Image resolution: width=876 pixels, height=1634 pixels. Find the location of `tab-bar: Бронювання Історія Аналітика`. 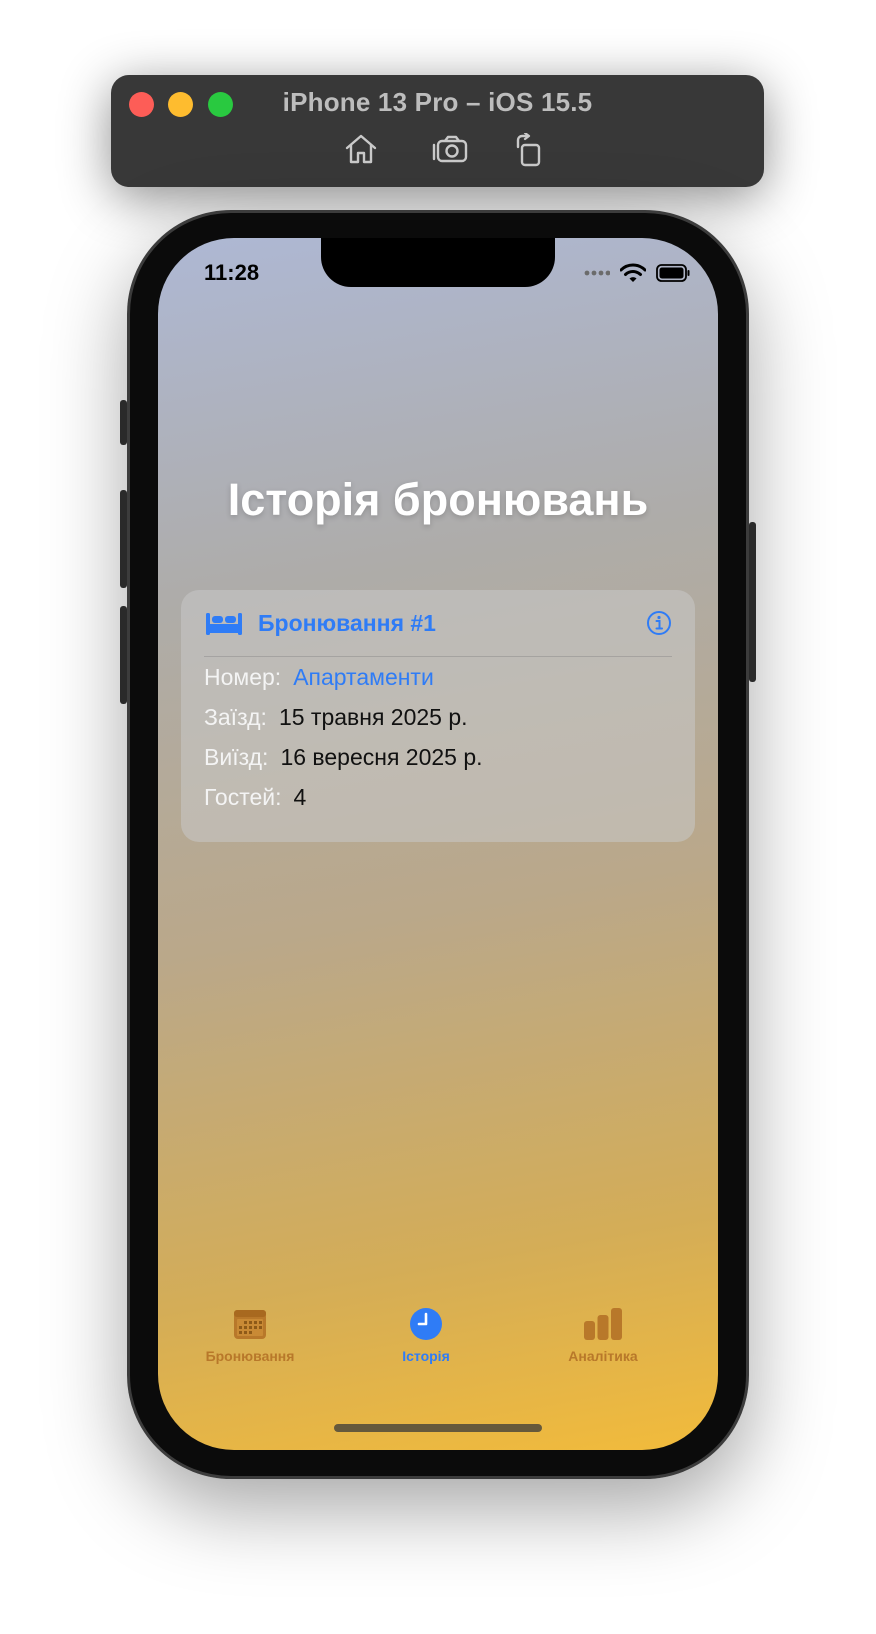

tab-bar: Бронювання Історія Аналітика is located at coordinates (438, 1346).